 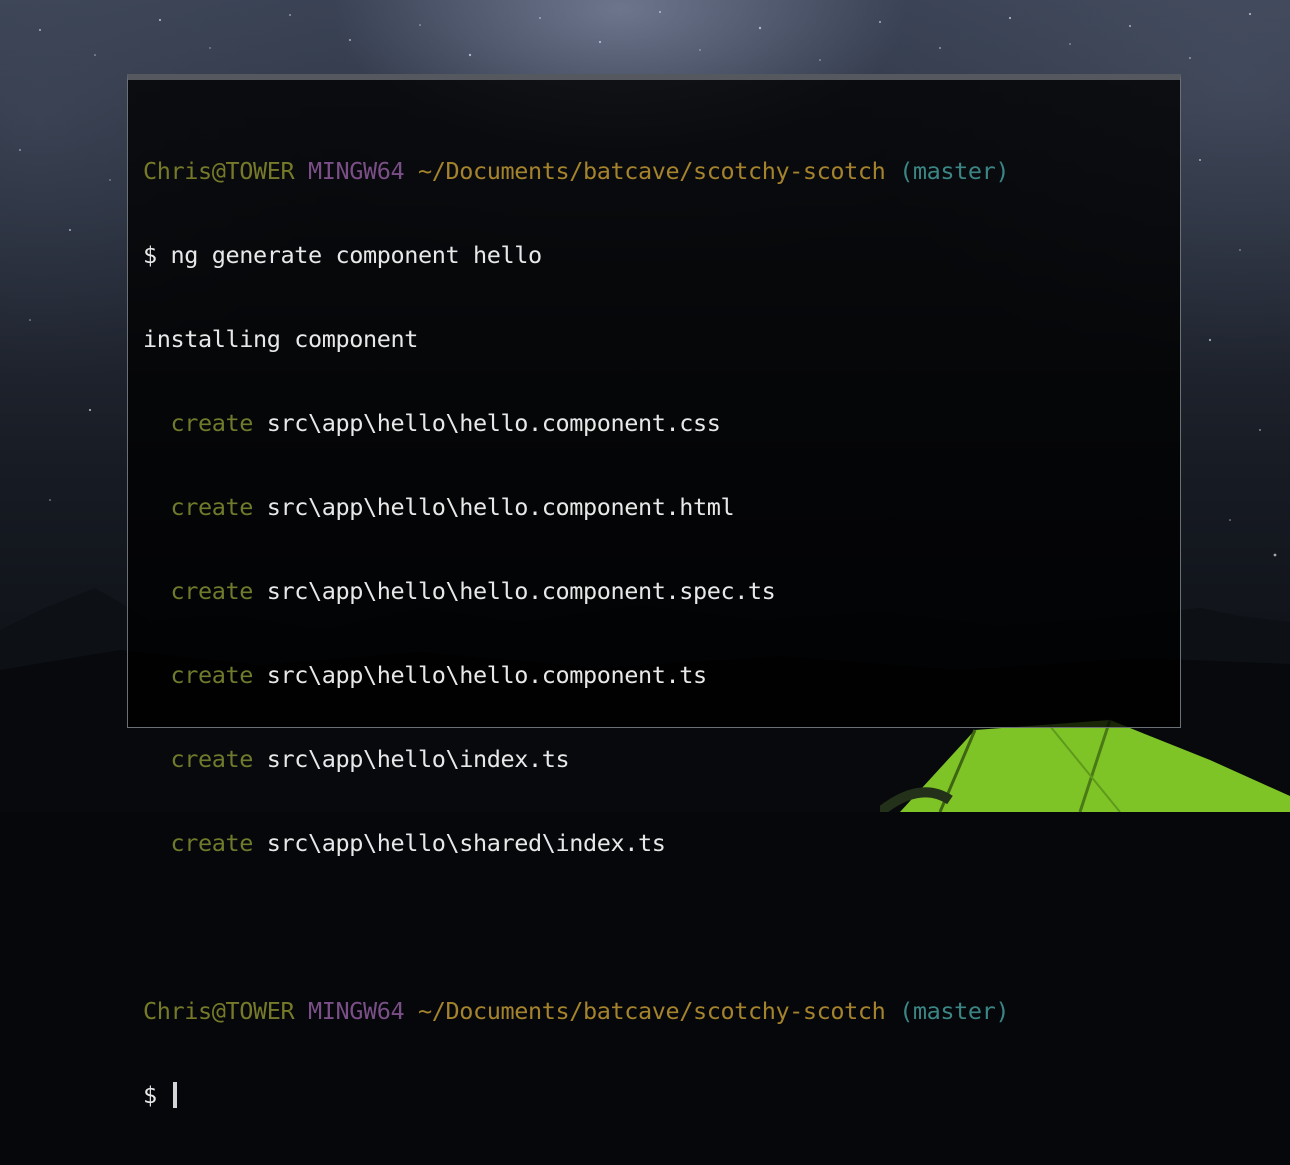 I want to click on created-file-path: src\app\hello\hello.component.ts, so click(x=486, y=675).